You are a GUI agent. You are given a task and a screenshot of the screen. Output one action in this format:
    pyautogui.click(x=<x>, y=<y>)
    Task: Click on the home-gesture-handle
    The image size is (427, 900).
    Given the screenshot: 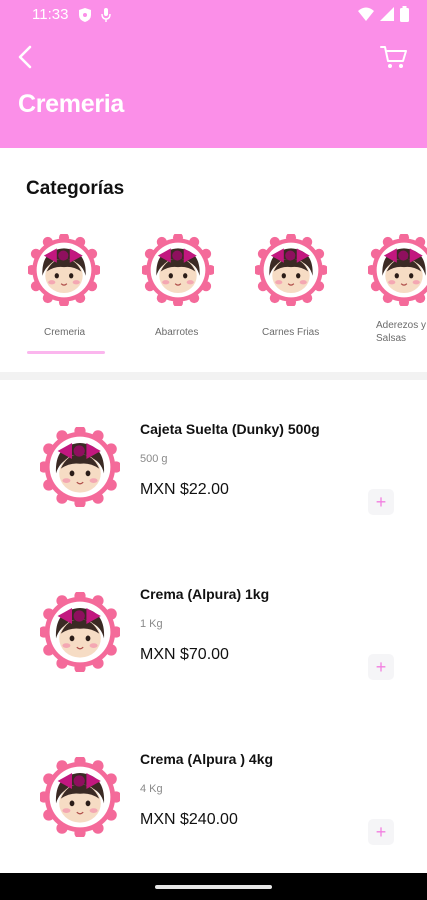 What is the action you would take?
    pyautogui.click(x=213, y=887)
    